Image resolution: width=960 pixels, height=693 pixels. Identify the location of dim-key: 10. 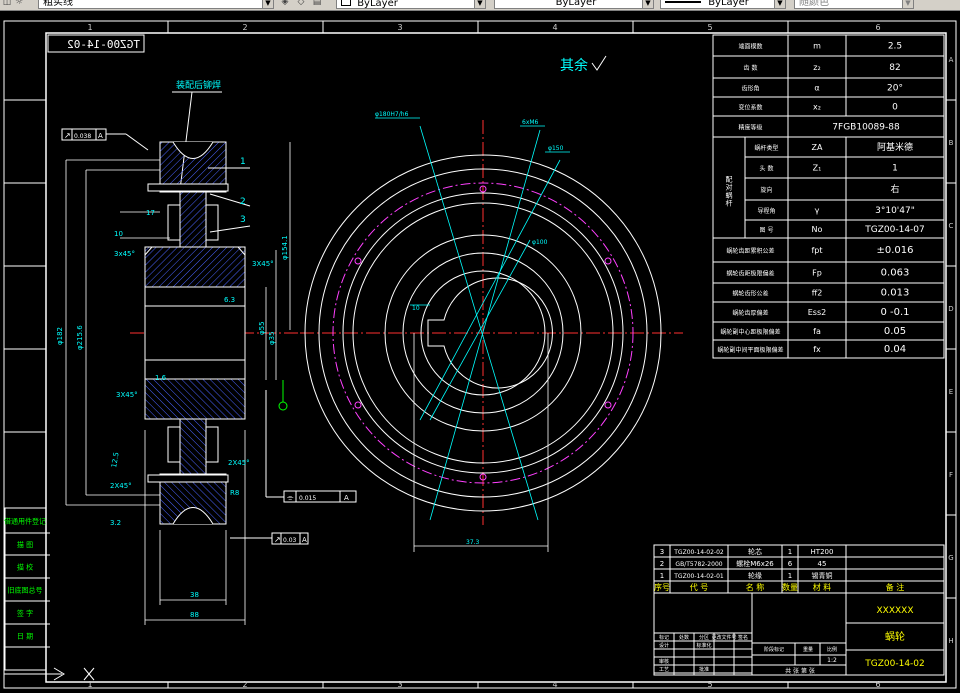
(416, 308).